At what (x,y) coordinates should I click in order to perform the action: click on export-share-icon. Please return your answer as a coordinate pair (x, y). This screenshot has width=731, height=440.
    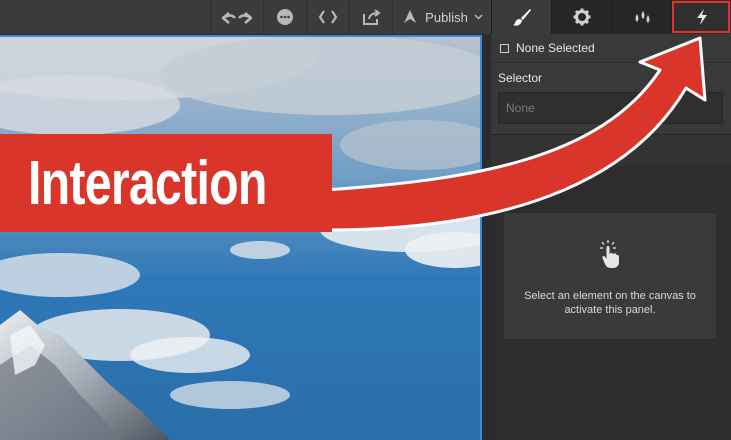
    Looking at the image, I should click on (372, 17).